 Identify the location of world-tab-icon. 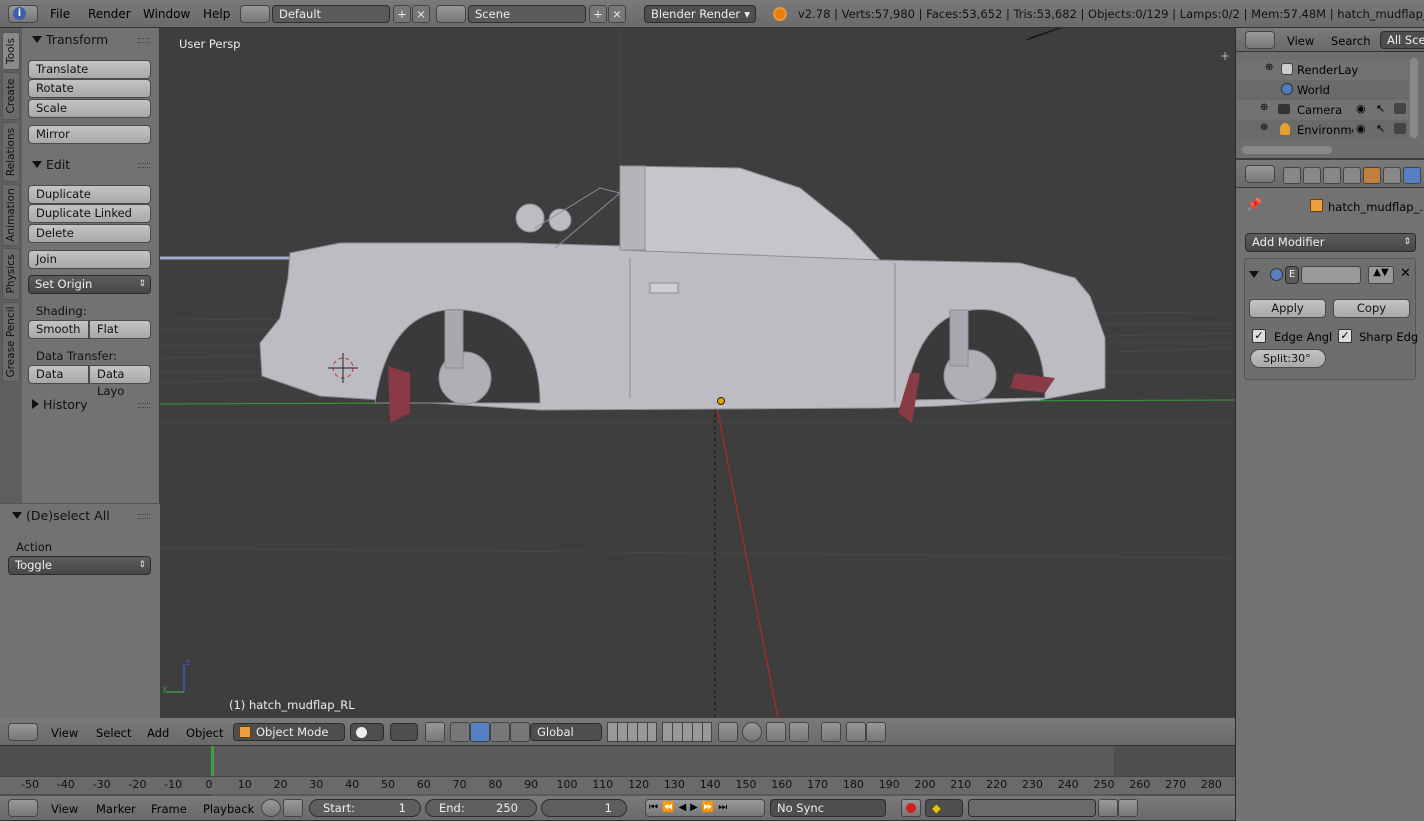
(1352, 175).